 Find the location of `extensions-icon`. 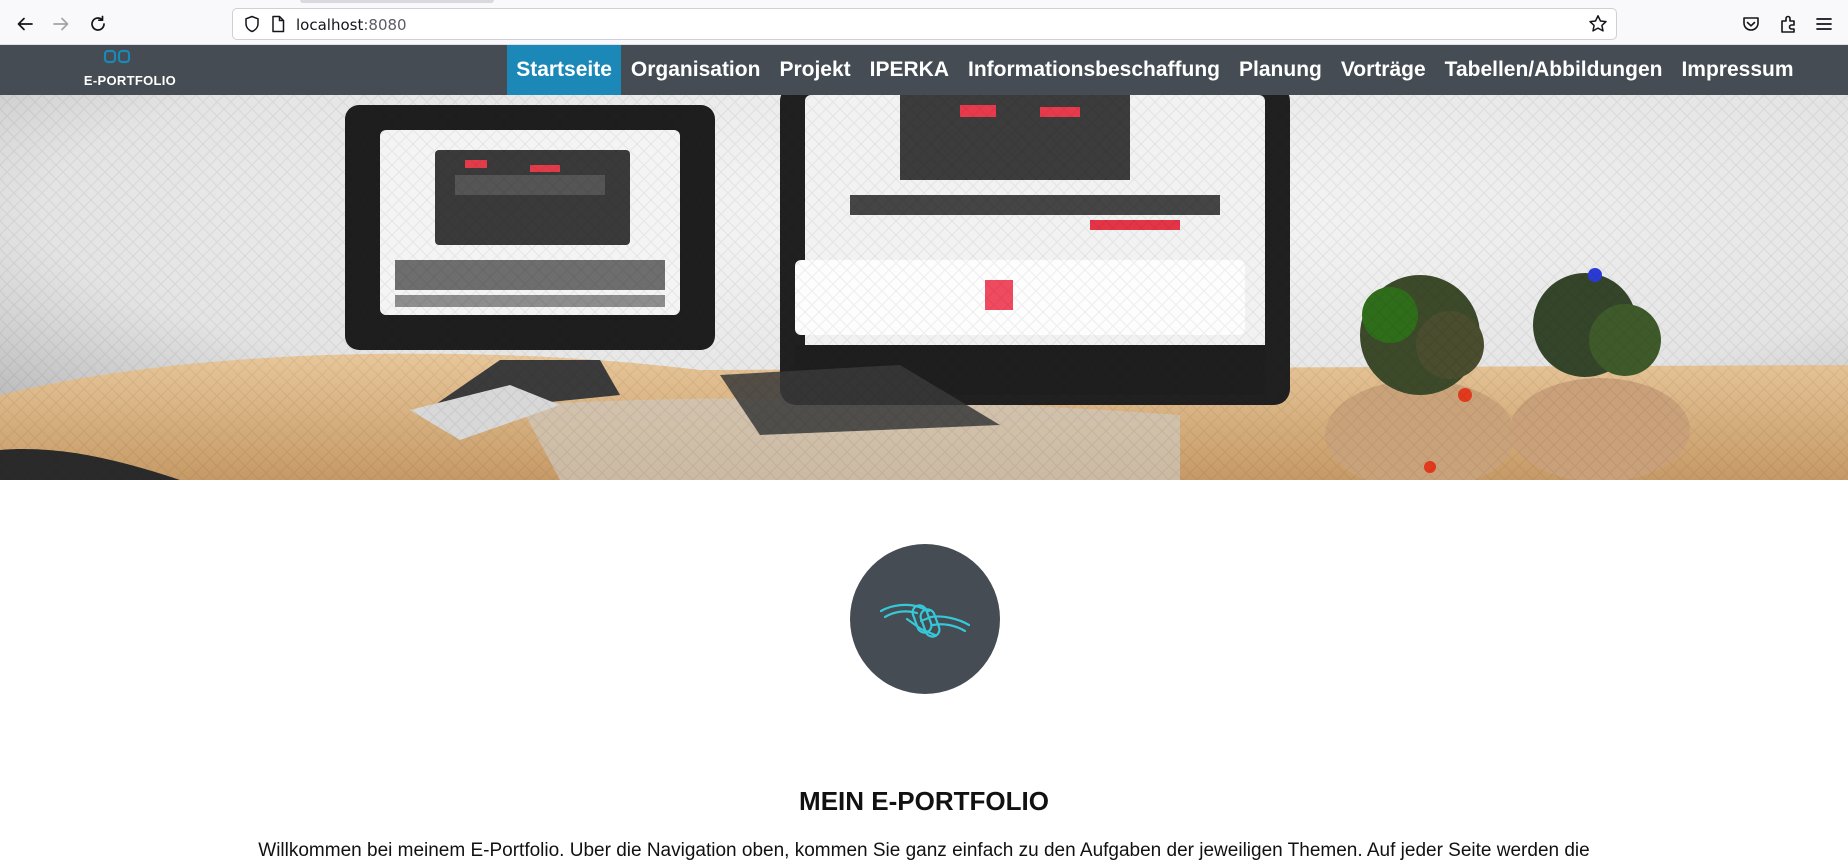

extensions-icon is located at coordinates (1788, 24).